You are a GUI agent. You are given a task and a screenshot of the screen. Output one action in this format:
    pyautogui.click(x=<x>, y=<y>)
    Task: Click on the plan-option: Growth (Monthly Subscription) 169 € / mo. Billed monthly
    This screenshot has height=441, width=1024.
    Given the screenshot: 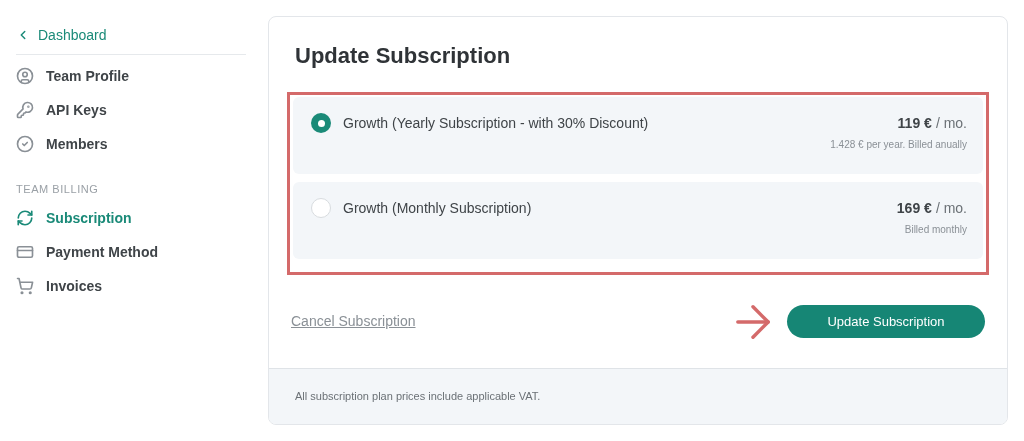 What is the action you would take?
    pyautogui.click(x=638, y=220)
    